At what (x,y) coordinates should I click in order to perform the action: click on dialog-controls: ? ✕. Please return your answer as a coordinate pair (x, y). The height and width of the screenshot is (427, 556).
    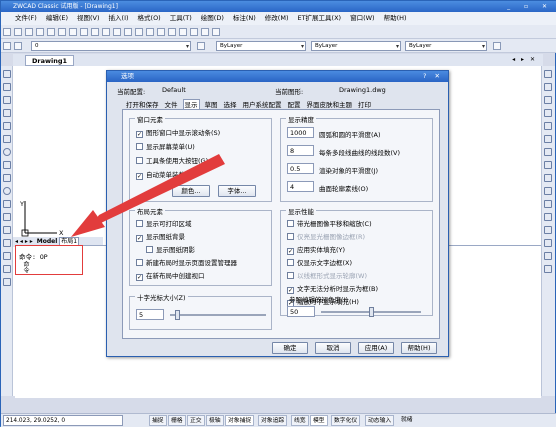
    Looking at the image, I should click on (433, 76).